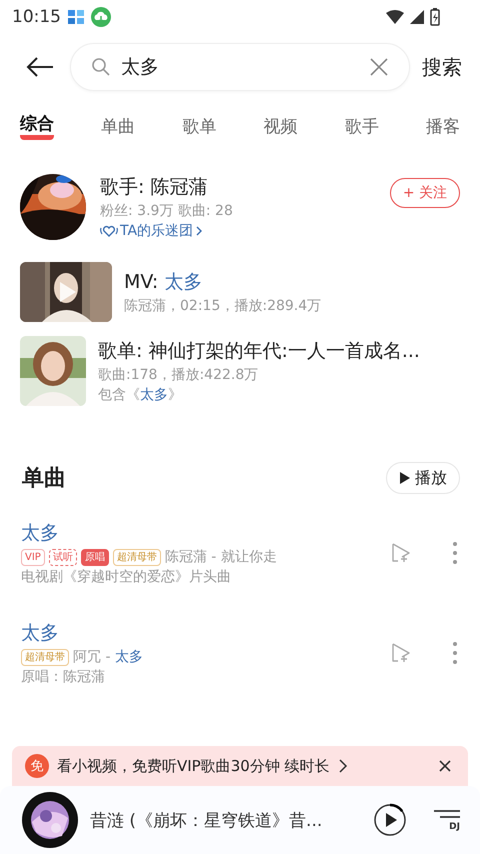 This screenshot has width=480, height=854. Describe the element at coordinates (447, 820) in the screenshot. I see `playlist-button: DJ` at that location.